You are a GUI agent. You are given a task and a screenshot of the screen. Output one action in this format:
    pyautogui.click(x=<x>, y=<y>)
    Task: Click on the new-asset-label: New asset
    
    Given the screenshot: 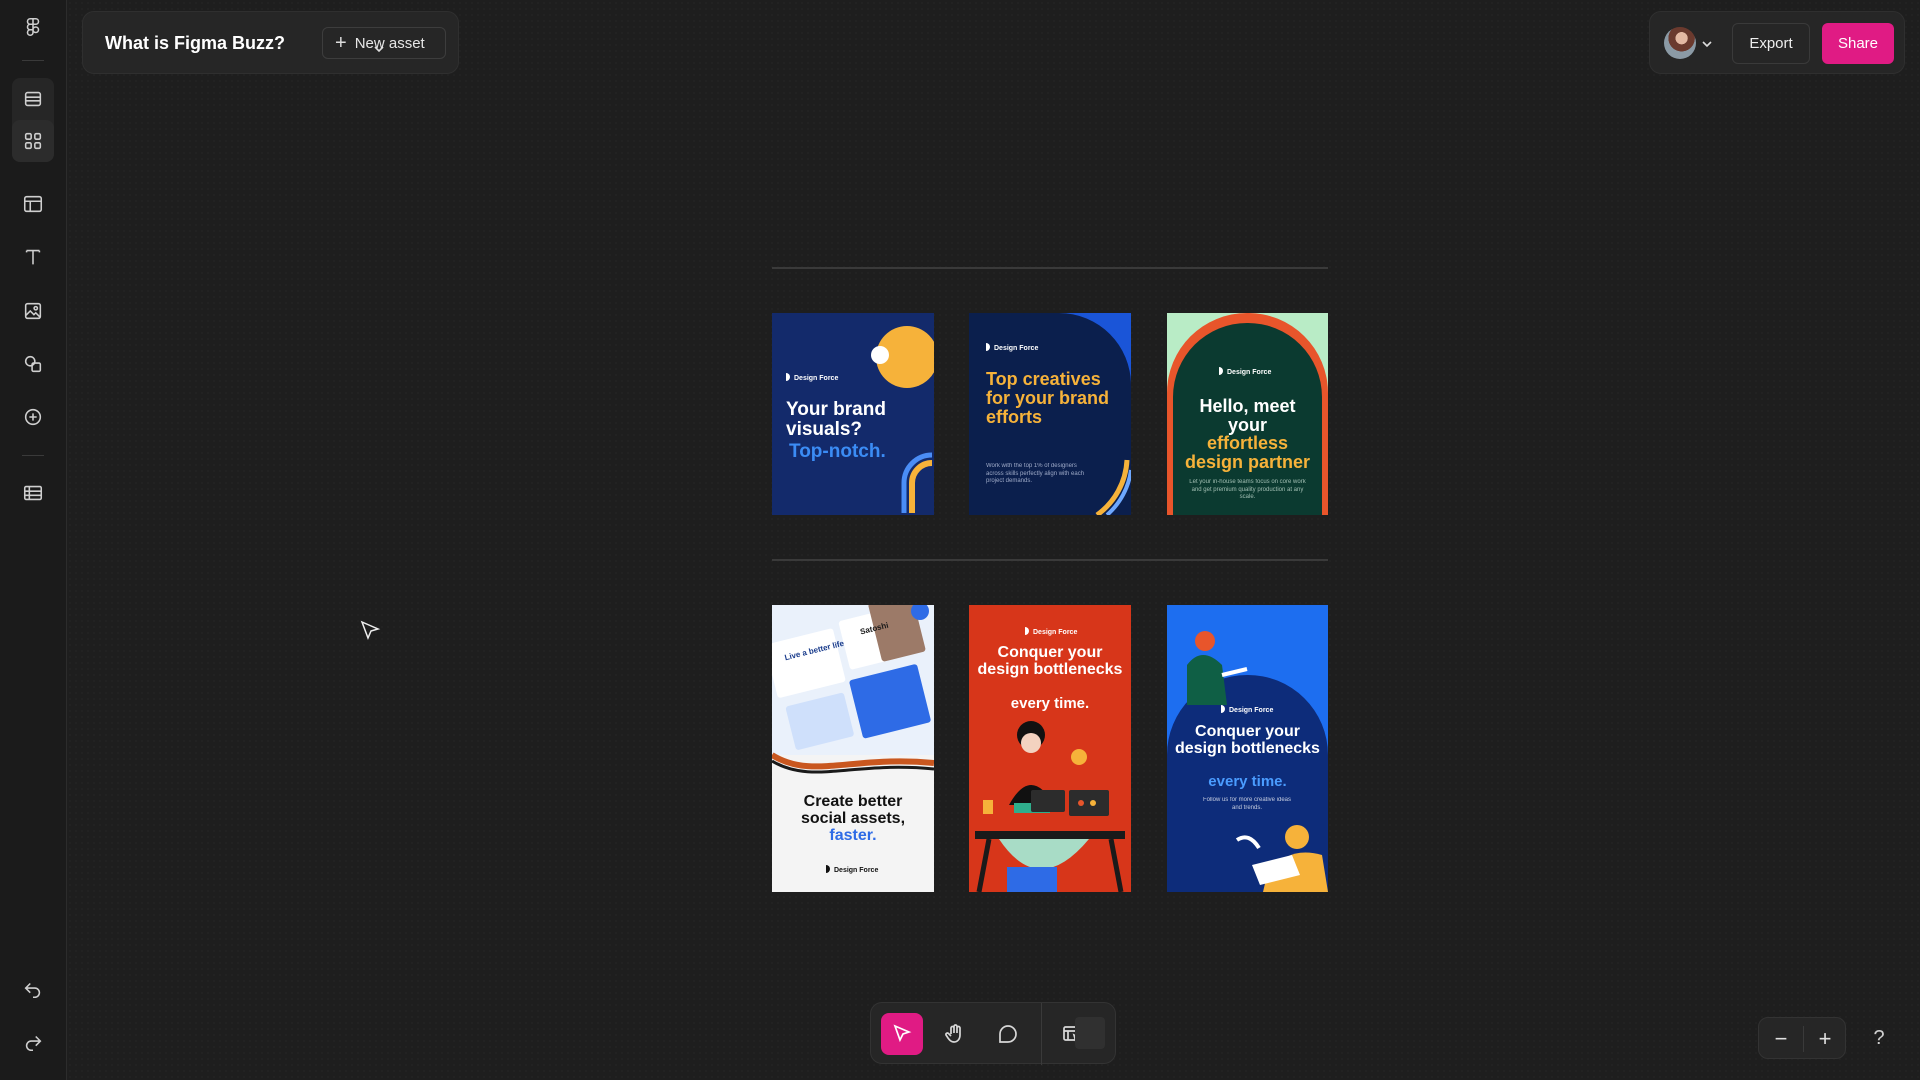 What is the action you would take?
    pyautogui.click(x=389, y=43)
    